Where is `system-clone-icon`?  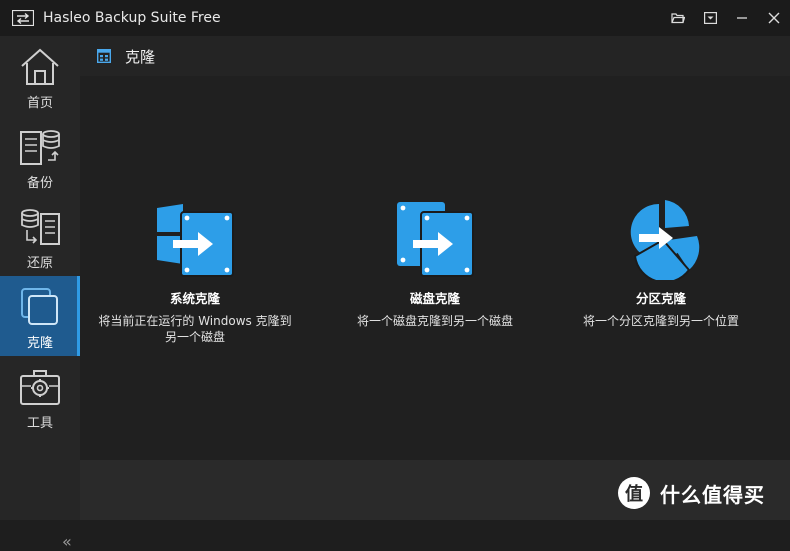 system-clone-icon is located at coordinates (195, 240).